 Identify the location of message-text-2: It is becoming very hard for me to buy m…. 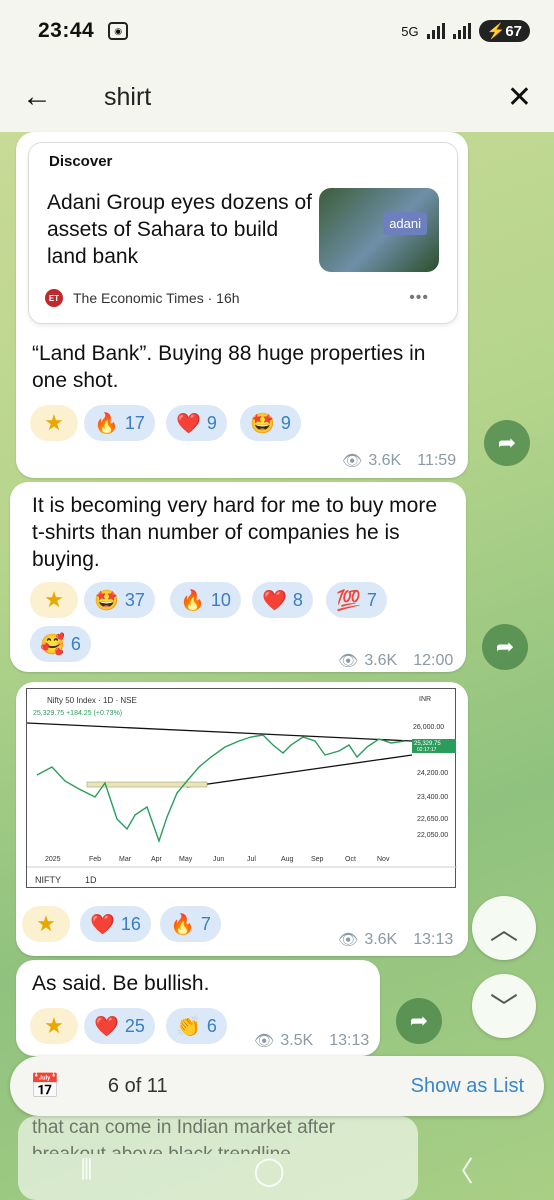
(234, 532).